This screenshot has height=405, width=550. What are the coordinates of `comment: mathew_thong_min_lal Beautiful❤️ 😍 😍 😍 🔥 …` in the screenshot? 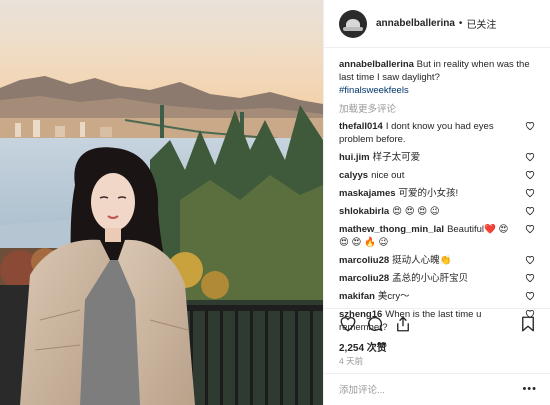 It's located at (439, 236).